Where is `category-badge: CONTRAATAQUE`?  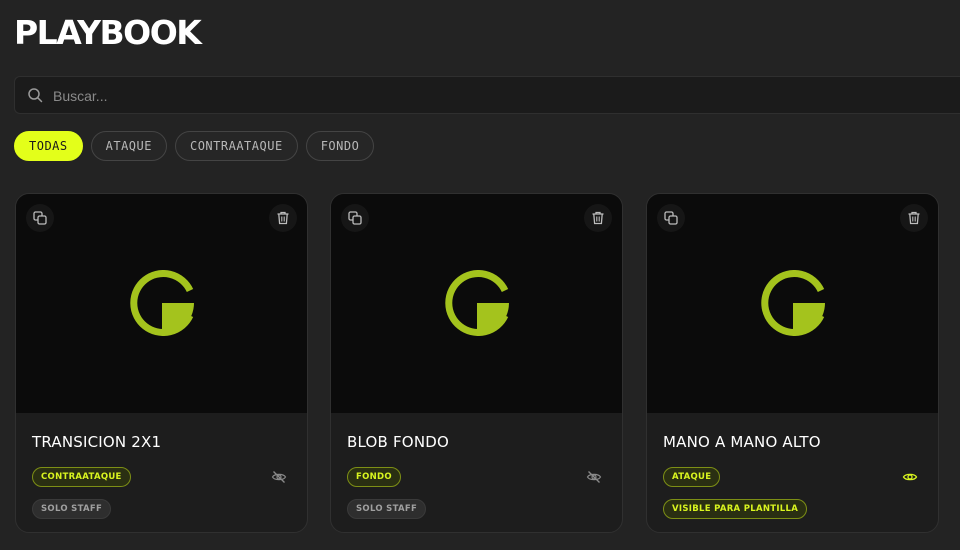 category-badge: CONTRAATAQUE is located at coordinates (81, 477).